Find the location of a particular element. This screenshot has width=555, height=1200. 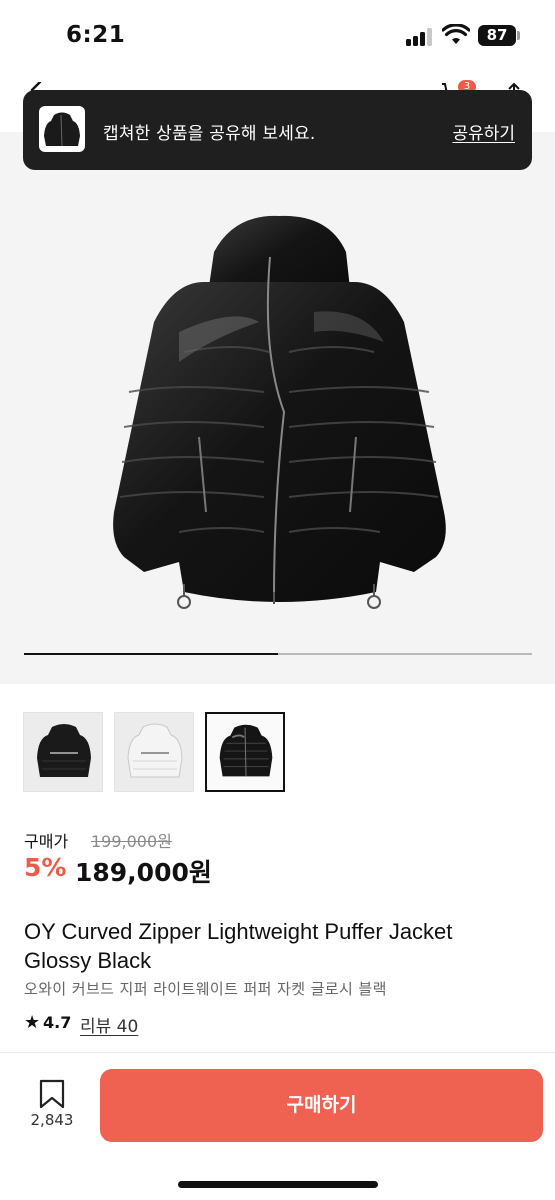

toast-share-link: 공유하기 is located at coordinates (483, 131).